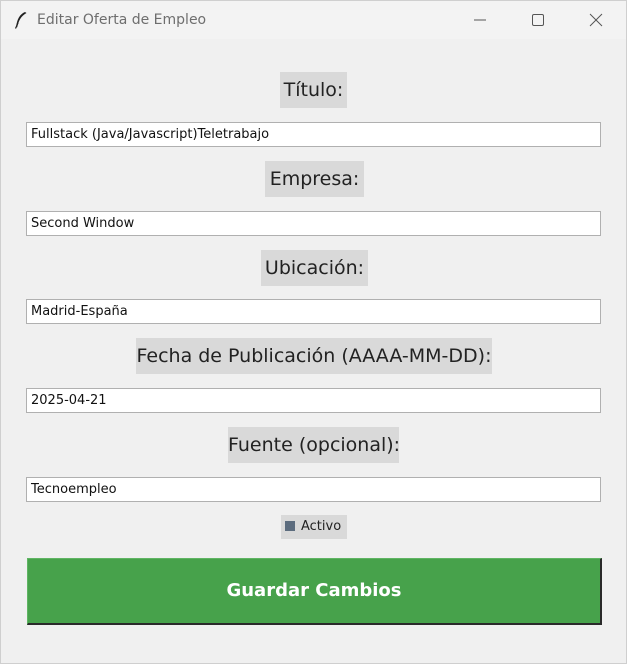 The width and height of the screenshot is (627, 664). I want to click on title-bar: Editar Oferta de Empleo, so click(313, 20).